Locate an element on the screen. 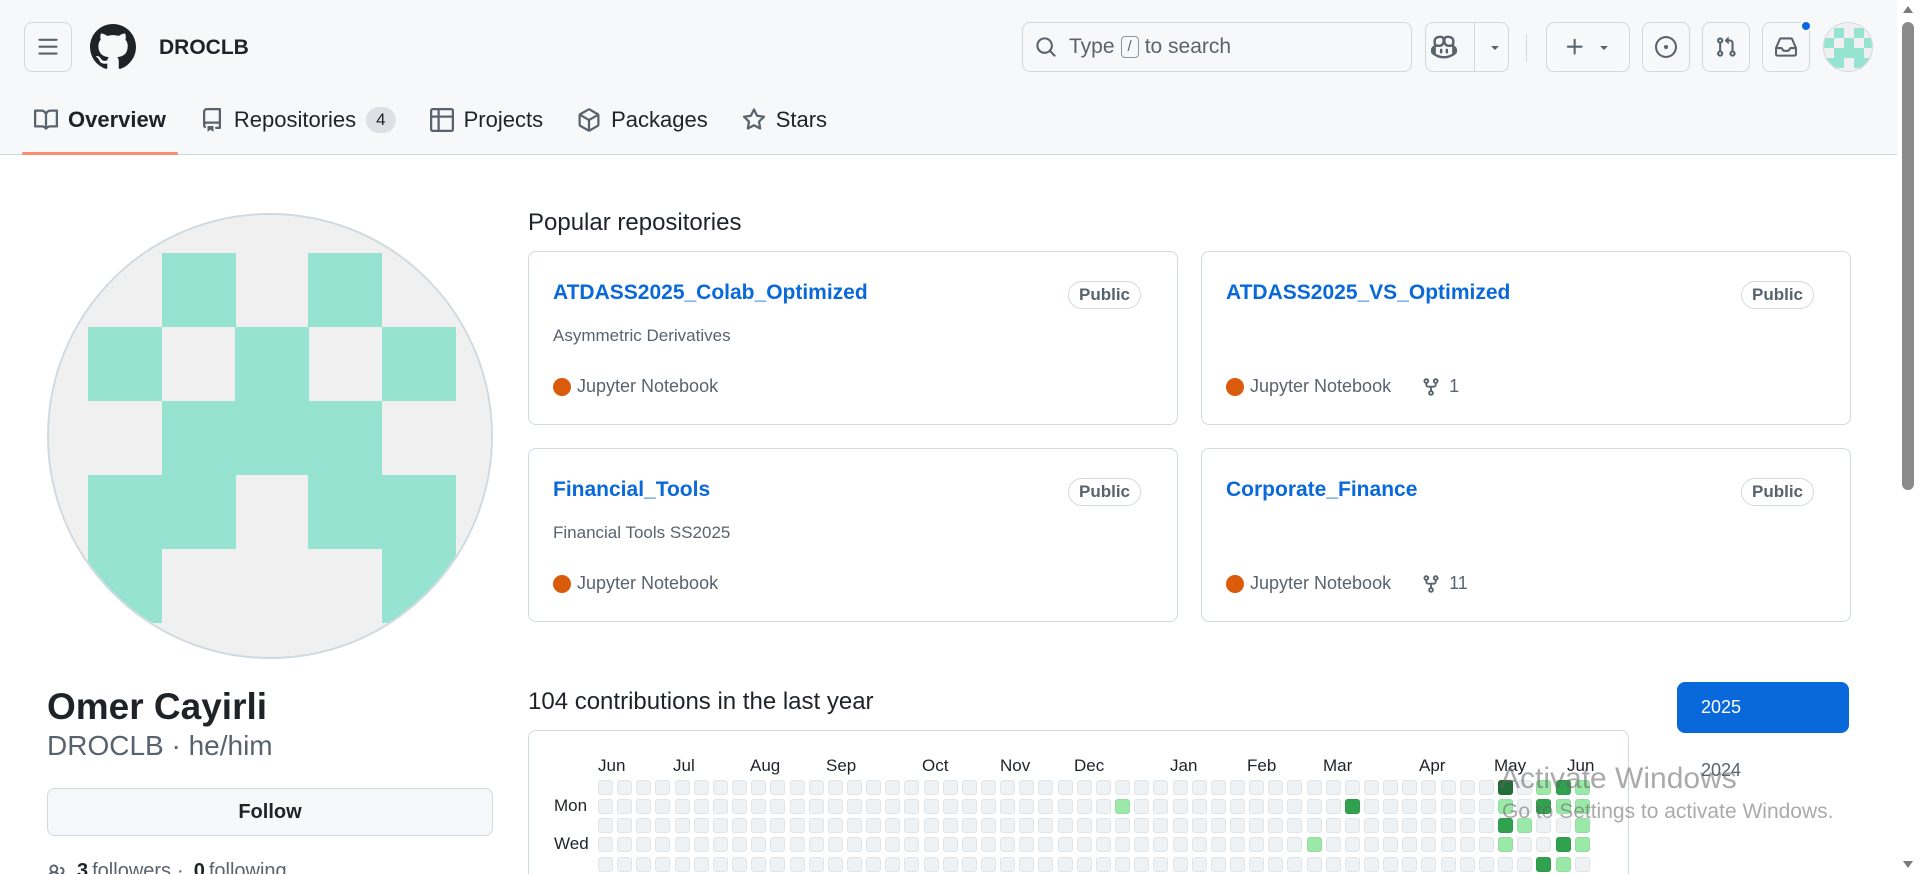 The width and height of the screenshot is (1919, 874). copilot-button is located at coordinates (1467, 47).